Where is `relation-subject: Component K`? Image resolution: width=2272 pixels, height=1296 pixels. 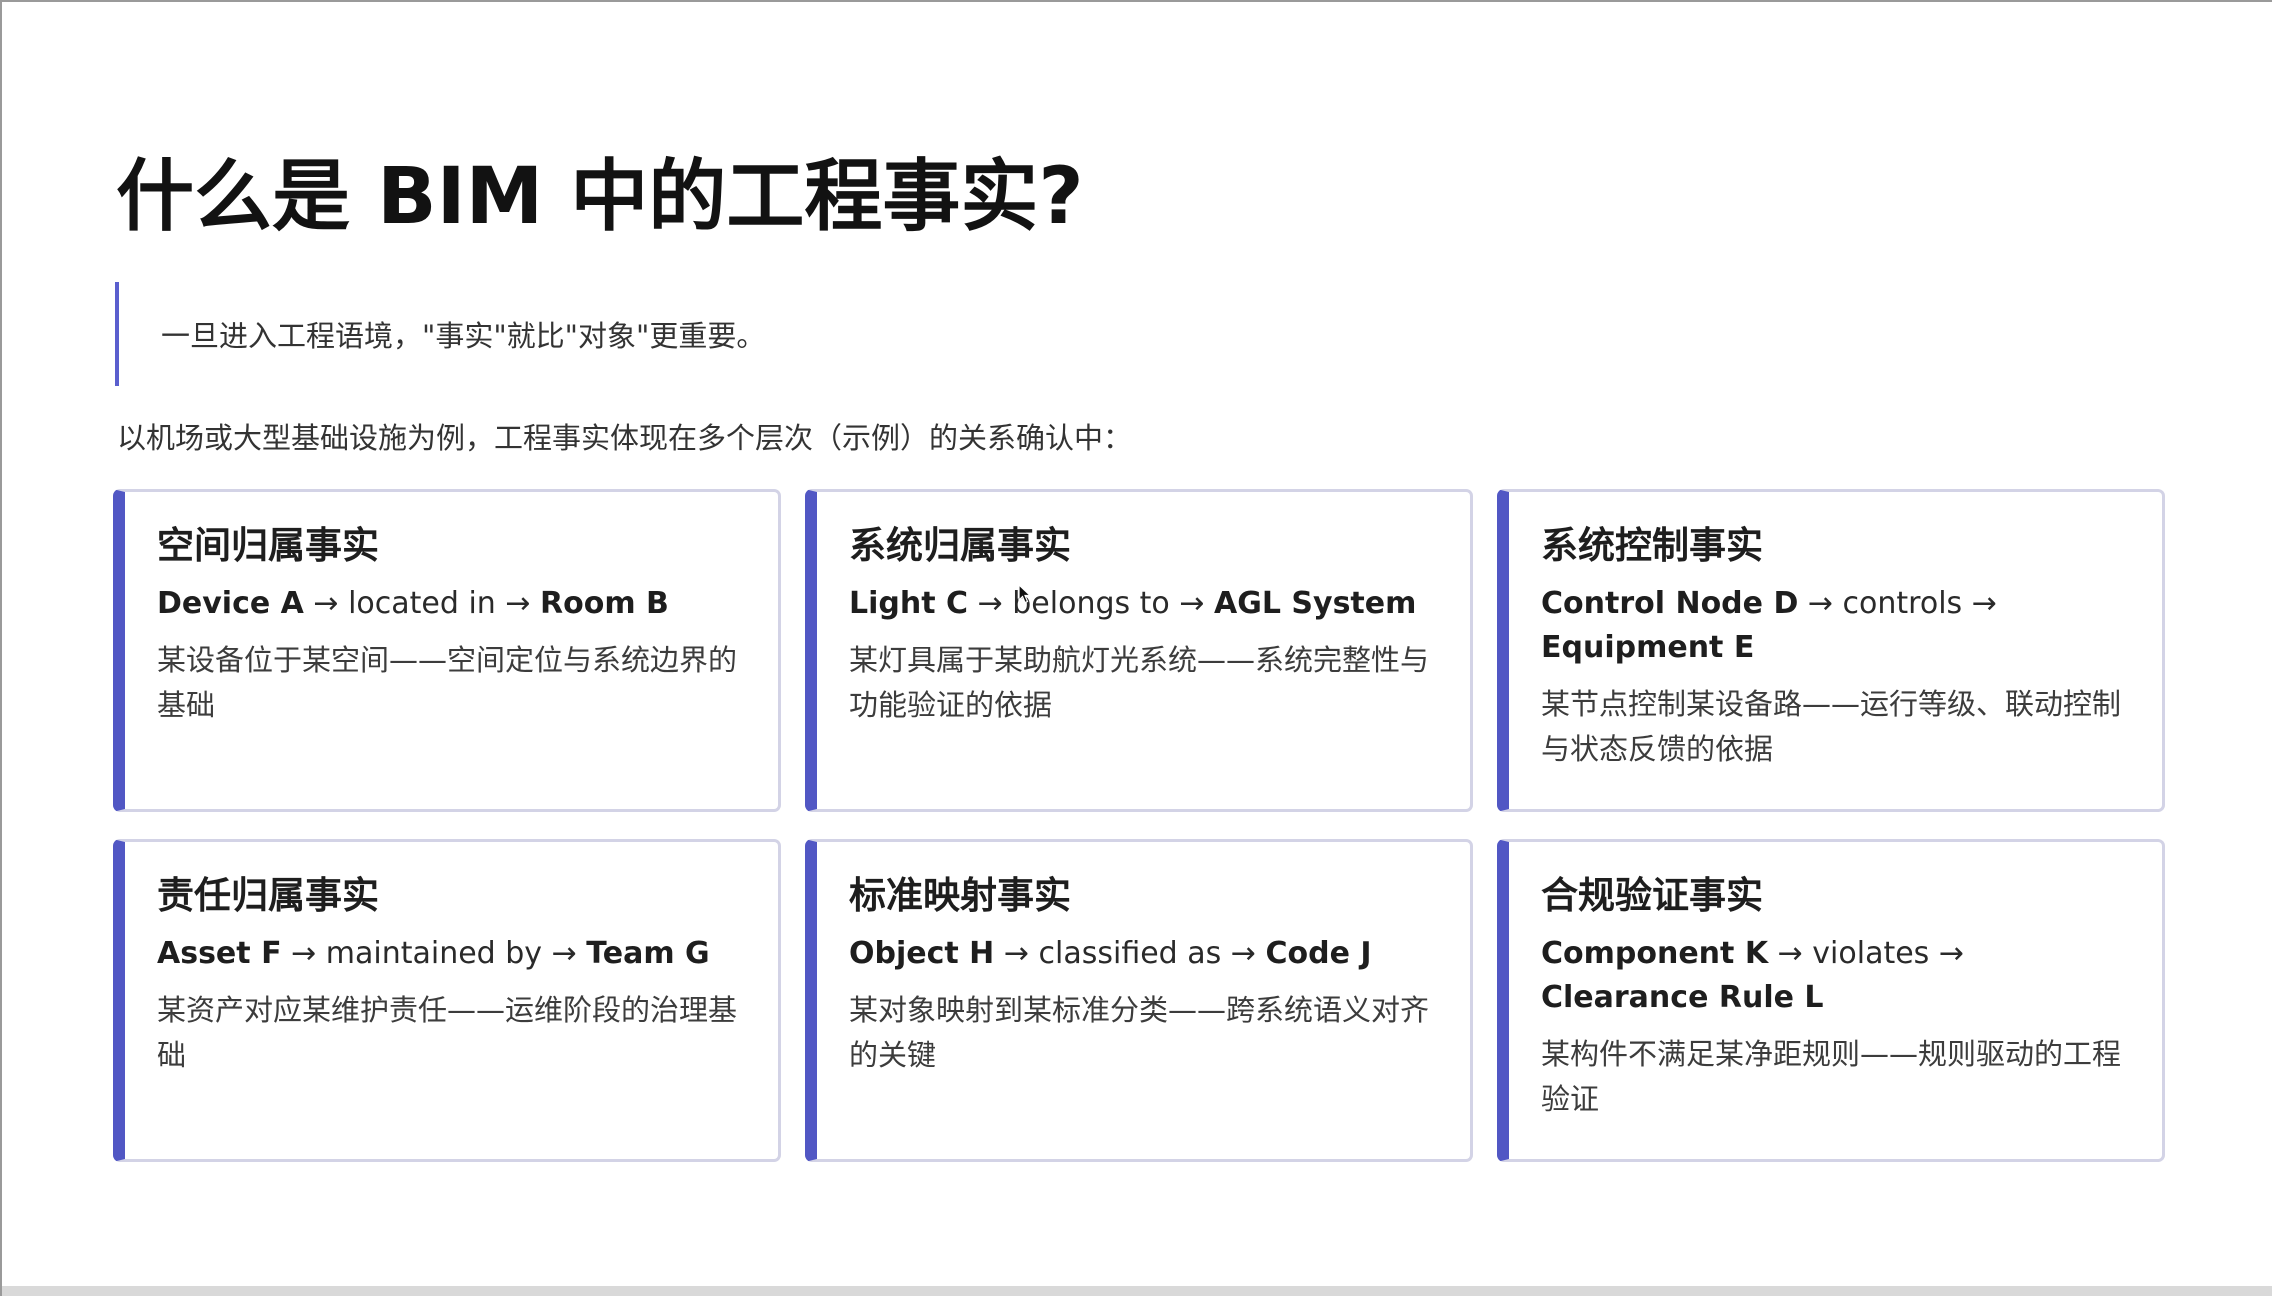 relation-subject: Component K is located at coordinates (1655, 954).